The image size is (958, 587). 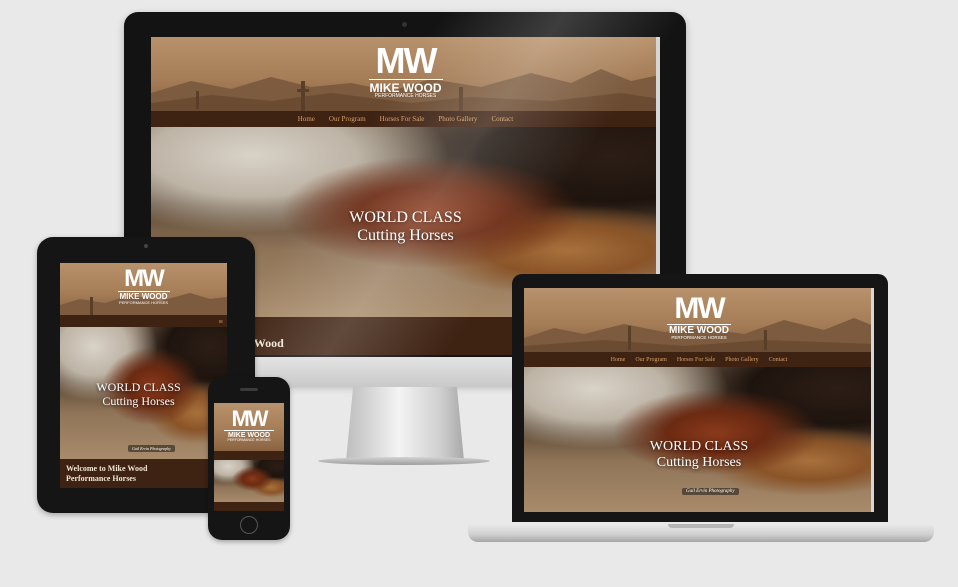 What do you see at coordinates (699, 446) in the screenshot?
I see `laptop-hero-line-1: WORLD CLASS` at bounding box center [699, 446].